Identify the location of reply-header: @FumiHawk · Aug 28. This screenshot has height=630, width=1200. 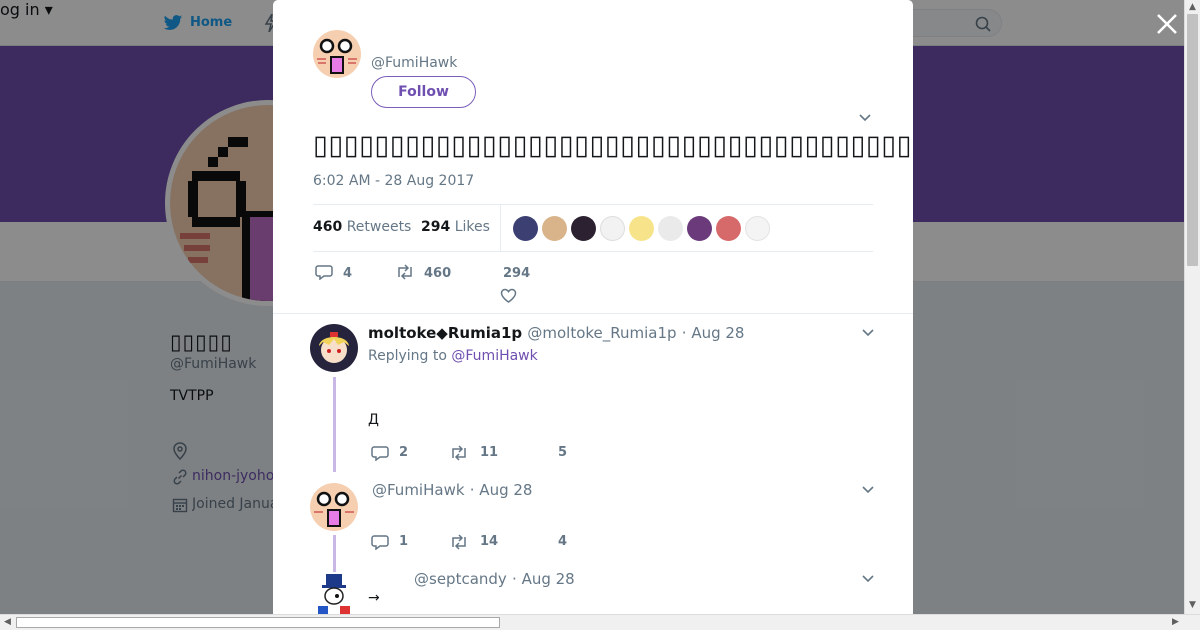
(452, 490).